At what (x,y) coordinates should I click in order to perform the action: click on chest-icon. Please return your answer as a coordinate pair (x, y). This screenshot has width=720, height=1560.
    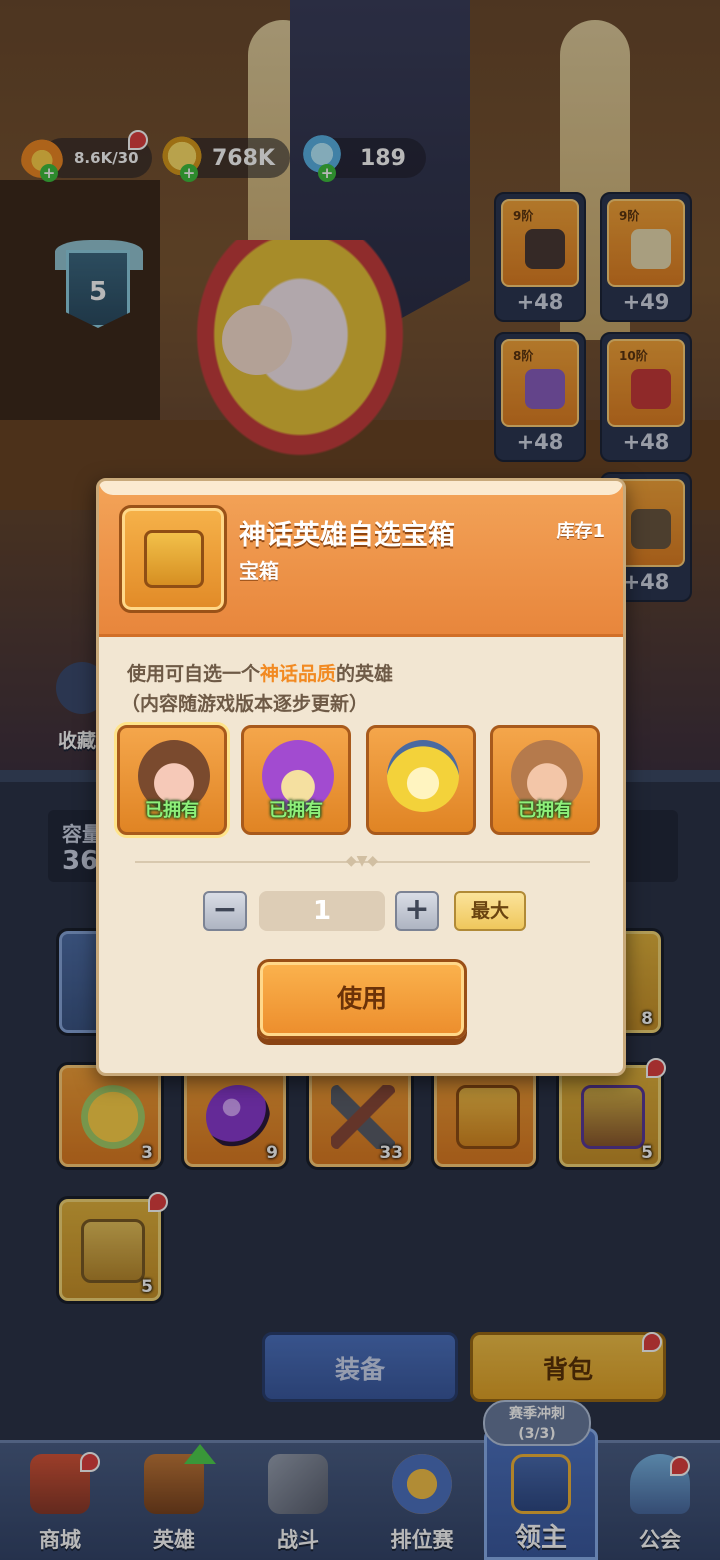
    Looking at the image, I should click on (174, 559).